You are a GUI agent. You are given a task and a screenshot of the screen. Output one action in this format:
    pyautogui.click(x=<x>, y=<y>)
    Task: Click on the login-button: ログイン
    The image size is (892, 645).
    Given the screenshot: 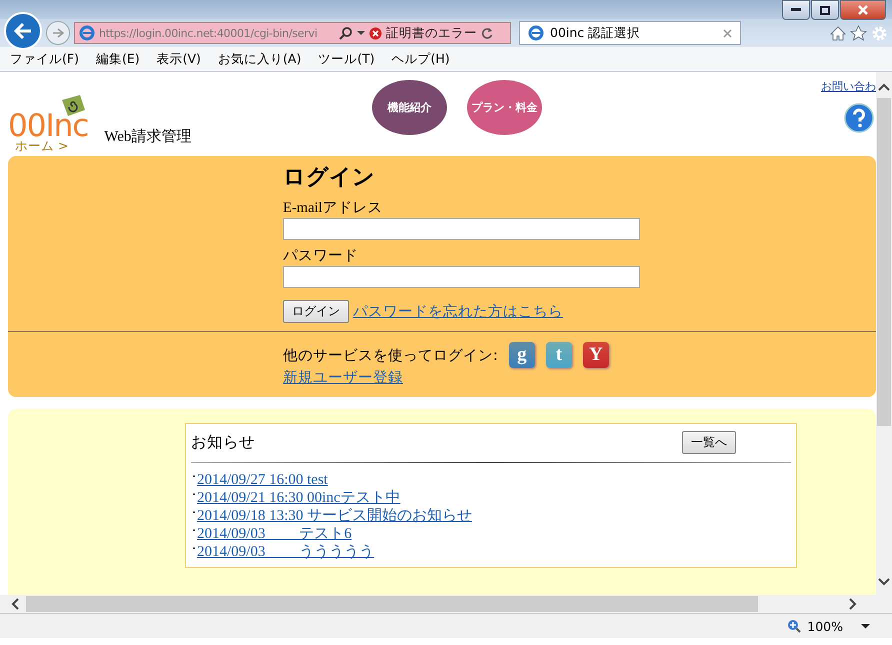 What is the action you would take?
    pyautogui.click(x=316, y=311)
    